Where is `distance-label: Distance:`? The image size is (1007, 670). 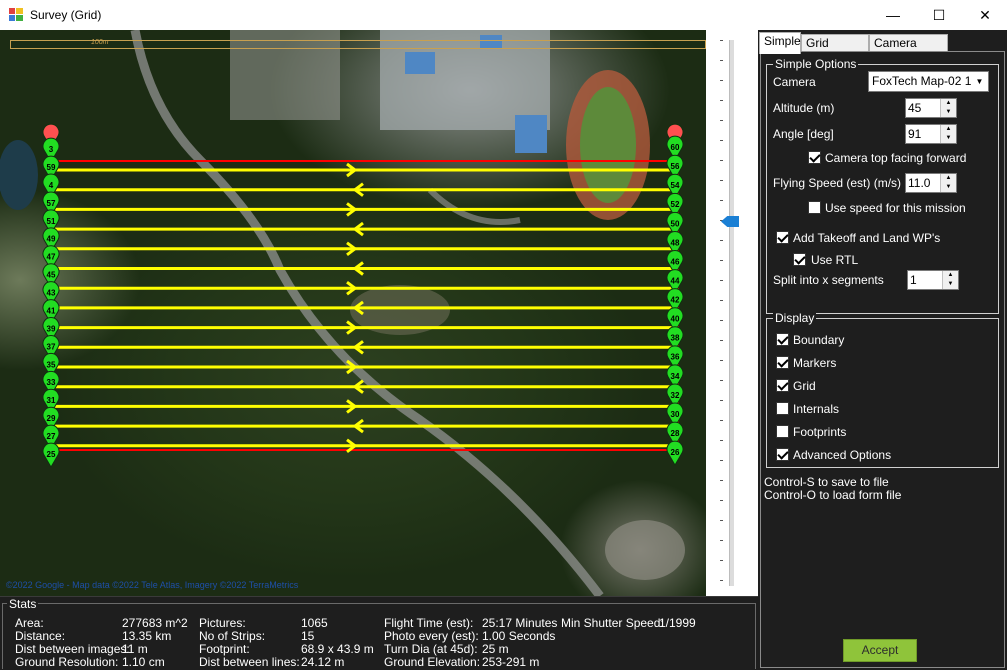
distance-label: Distance: is located at coordinates (40, 636).